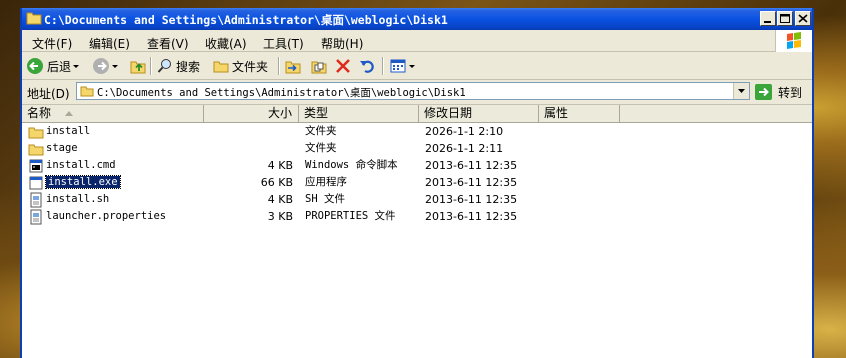 This screenshot has width=846, height=358. Describe the element at coordinates (342, 43) in the screenshot. I see `menu-help: 帮助(H)` at that location.